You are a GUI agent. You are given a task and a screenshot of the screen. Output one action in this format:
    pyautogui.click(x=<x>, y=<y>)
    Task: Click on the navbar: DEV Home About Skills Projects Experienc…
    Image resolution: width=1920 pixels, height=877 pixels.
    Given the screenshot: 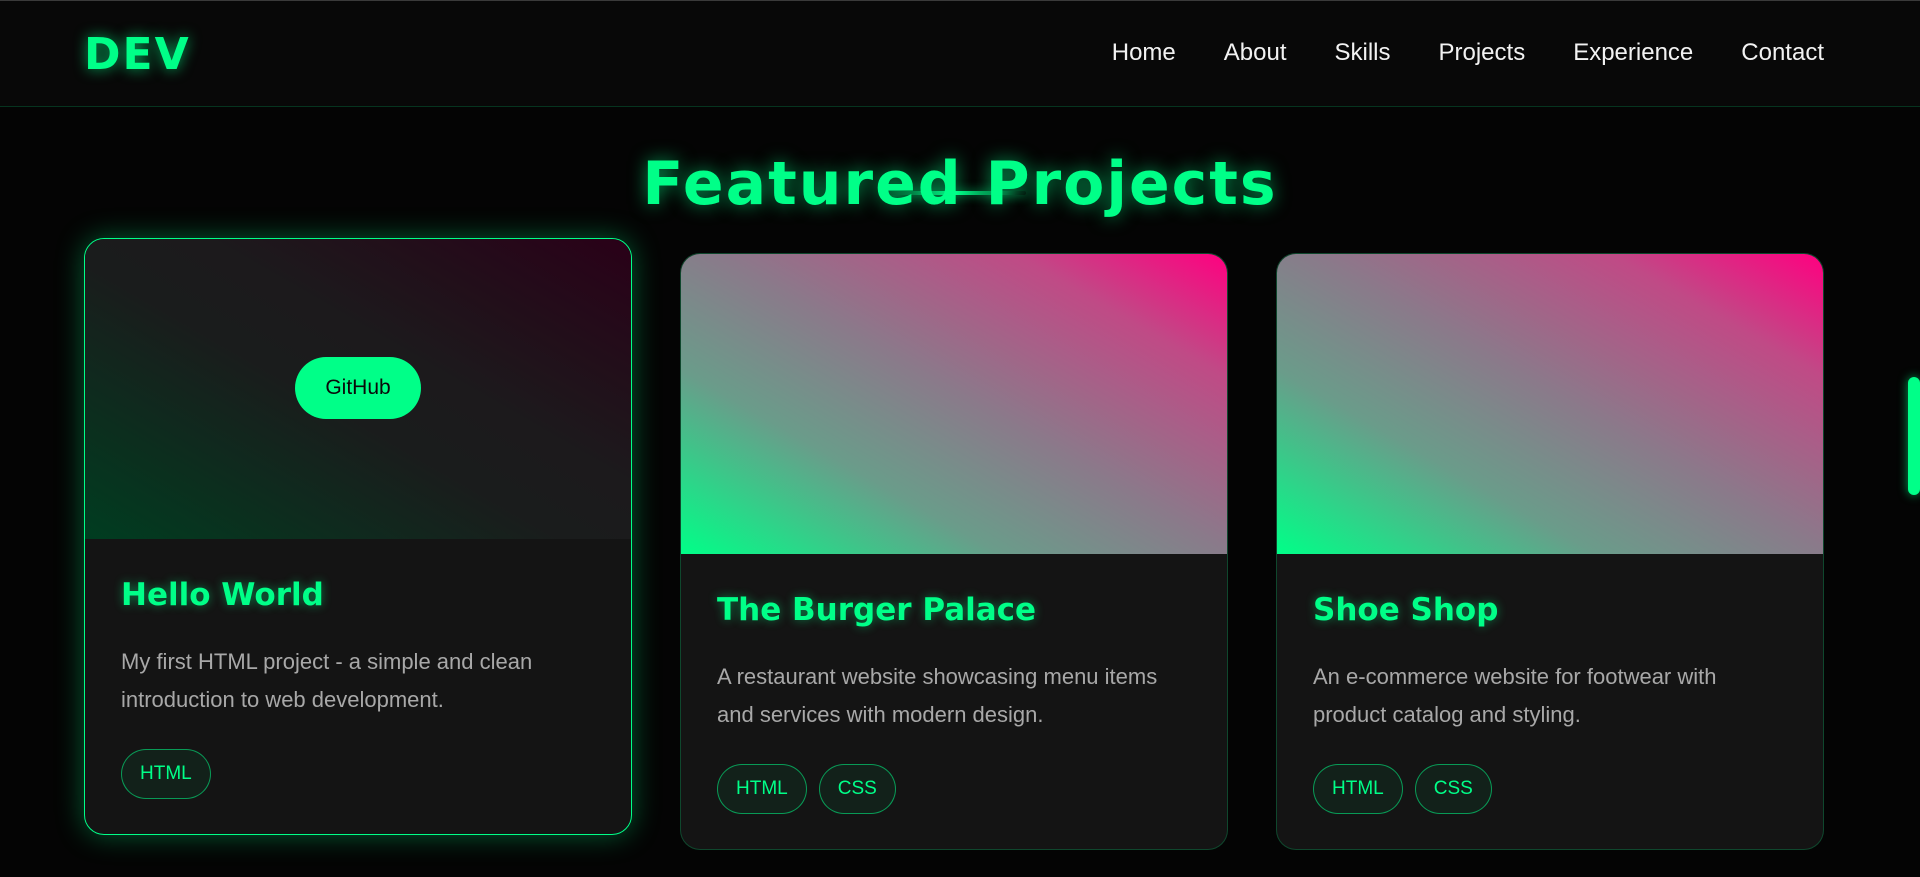 What is the action you would take?
    pyautogui.click(x=960, y=54)
    